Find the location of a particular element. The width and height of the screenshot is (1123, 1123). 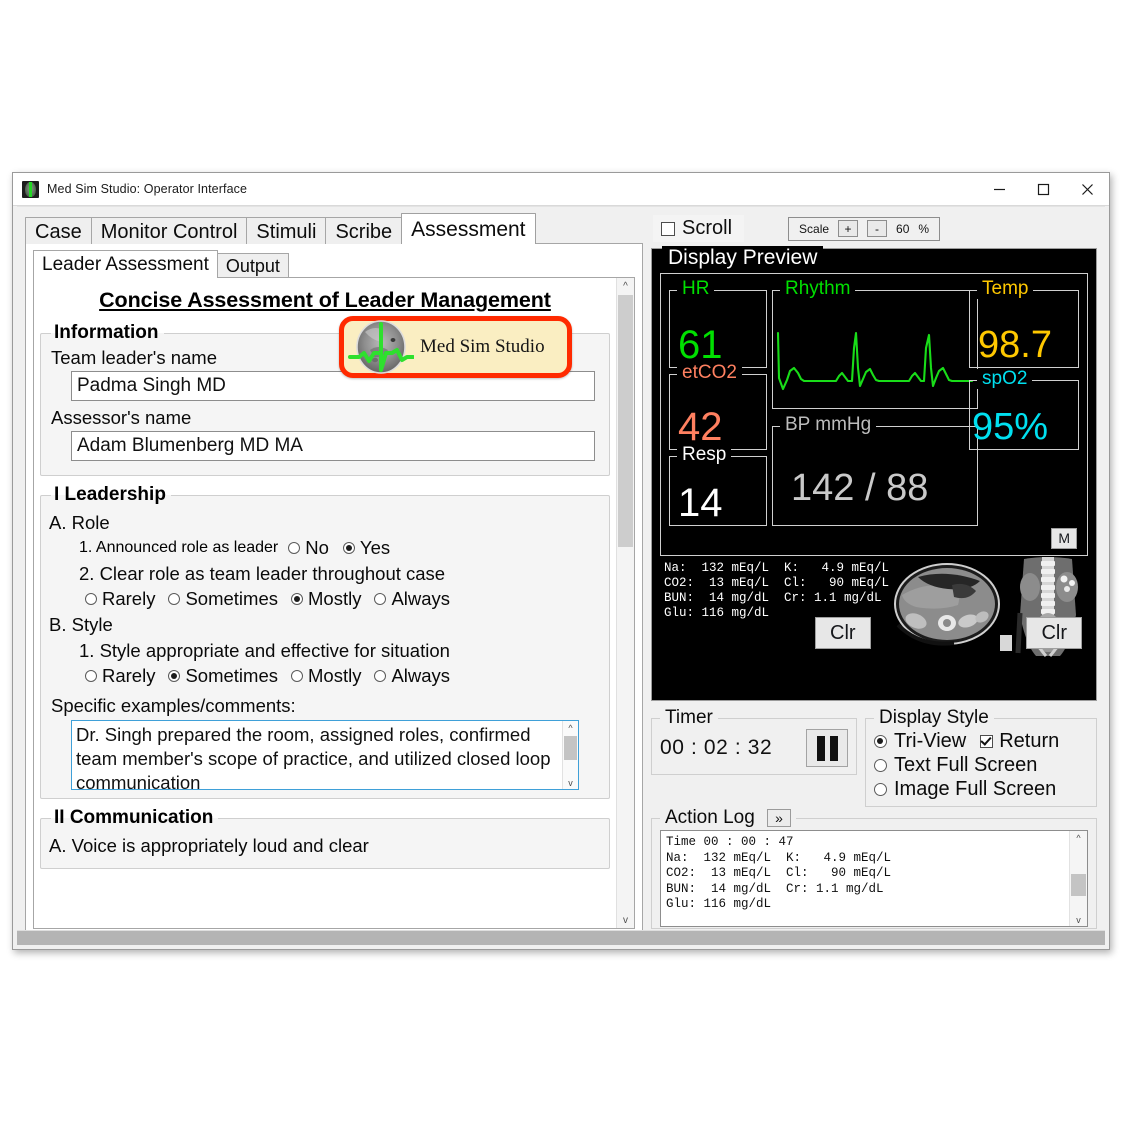

comments-scrollbar: ^ v is located at coordinates (570, 755).